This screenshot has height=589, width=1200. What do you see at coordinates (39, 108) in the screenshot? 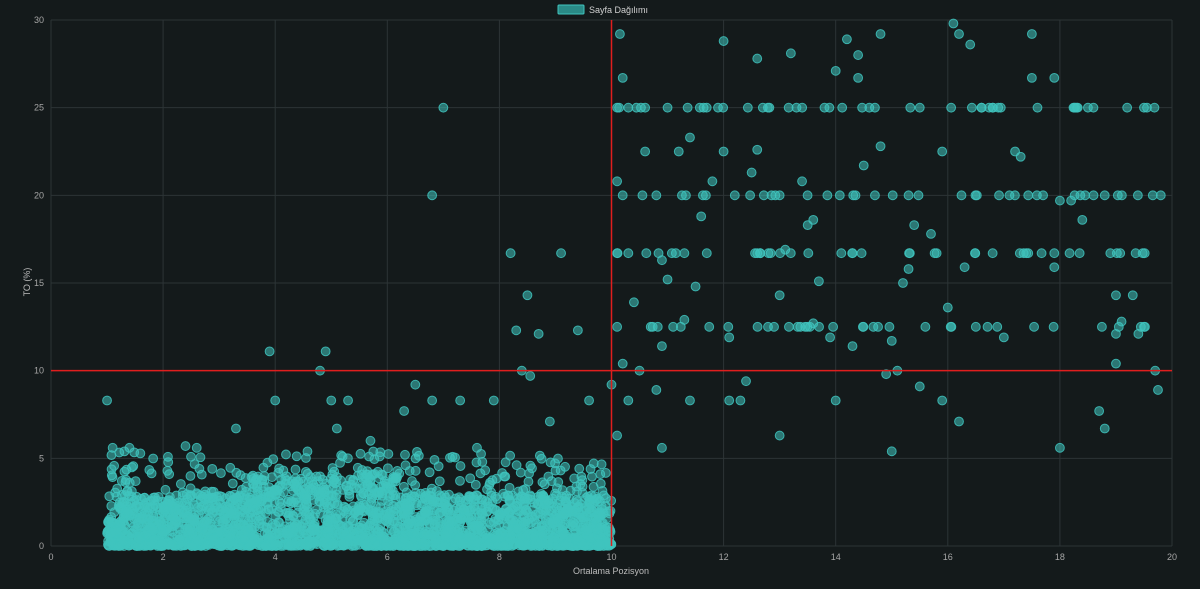
I see `y-tick-label: 25` at bounding box center [39, 108].